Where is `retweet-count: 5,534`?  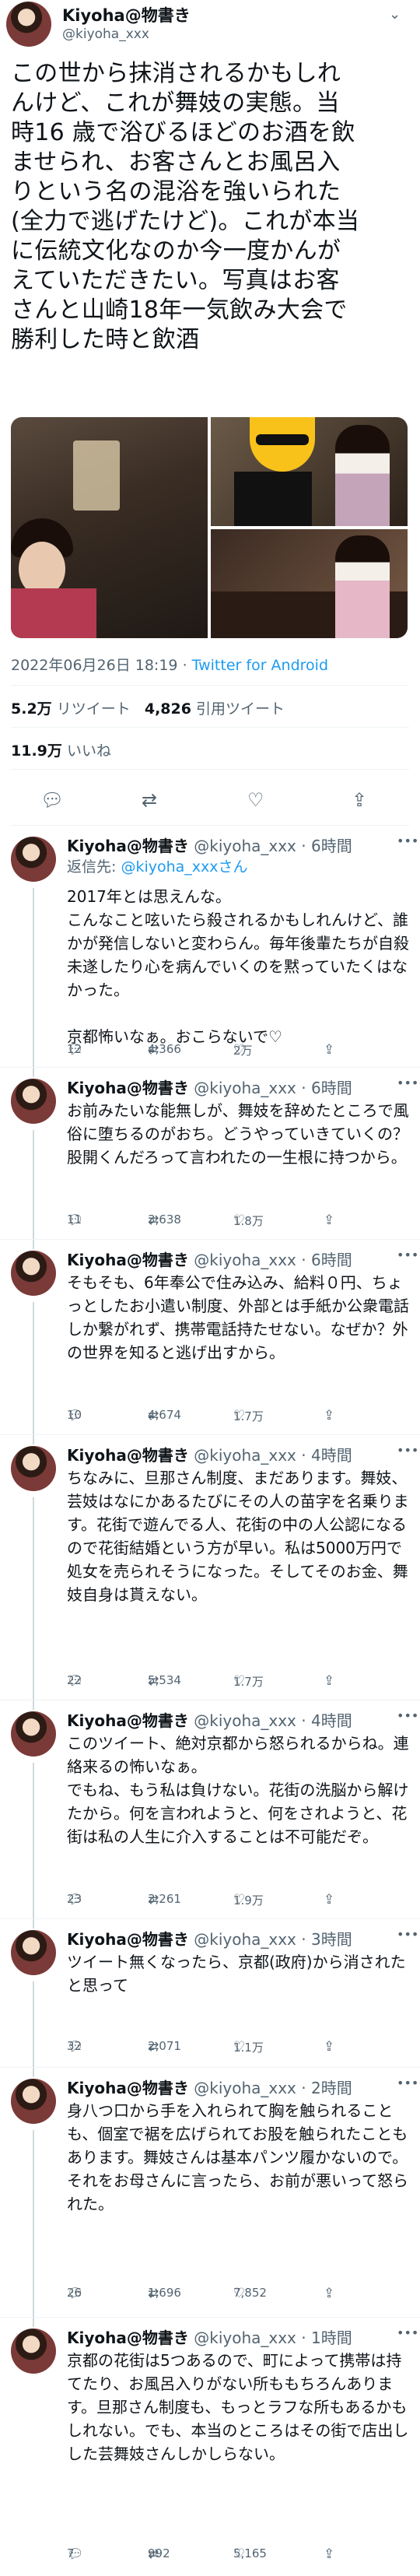
retweet-count: 5,534 is located at coordinates (165, 1680).